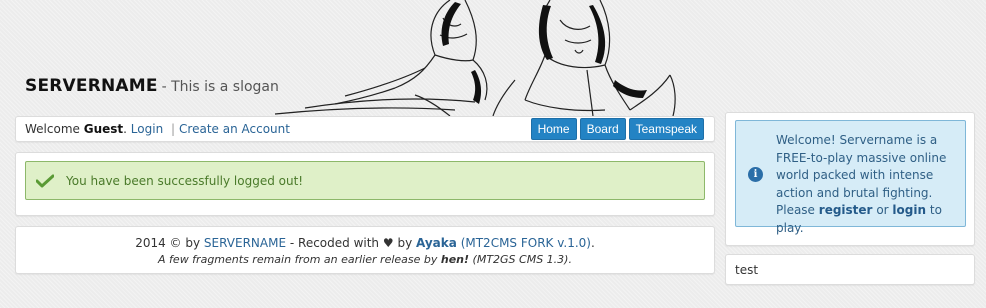 The height and width of the screenshot is (308, 986). I want to click on footer-site-link: SERVERNAME, so click(245, 243).